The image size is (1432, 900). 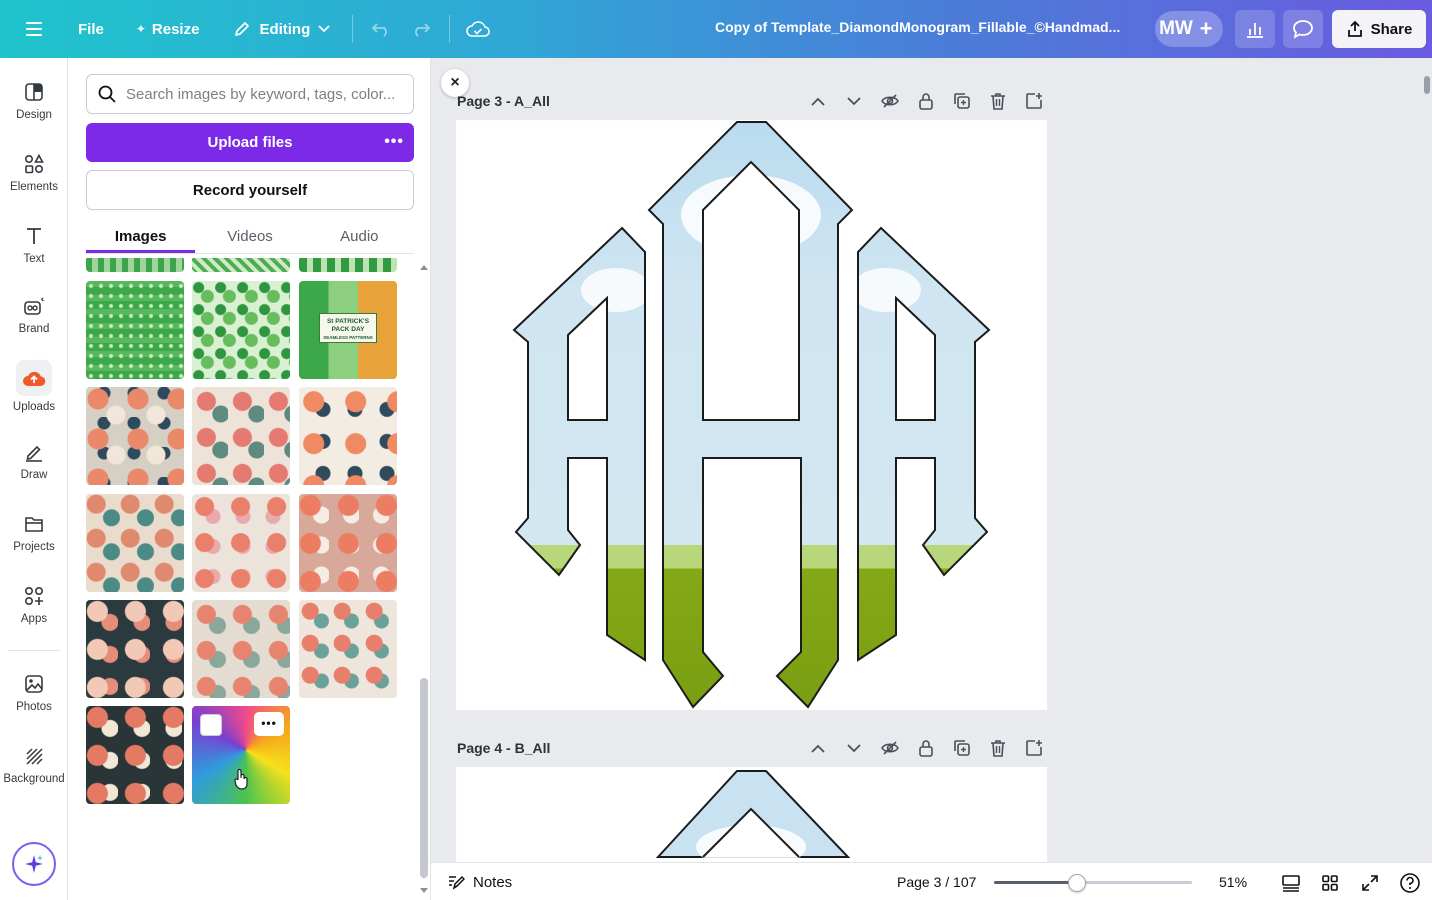 What do you see at coordinates (281, 29) in the screenshot?
I see `editing-dropdown: Editing` at bounding box center [281, 29].